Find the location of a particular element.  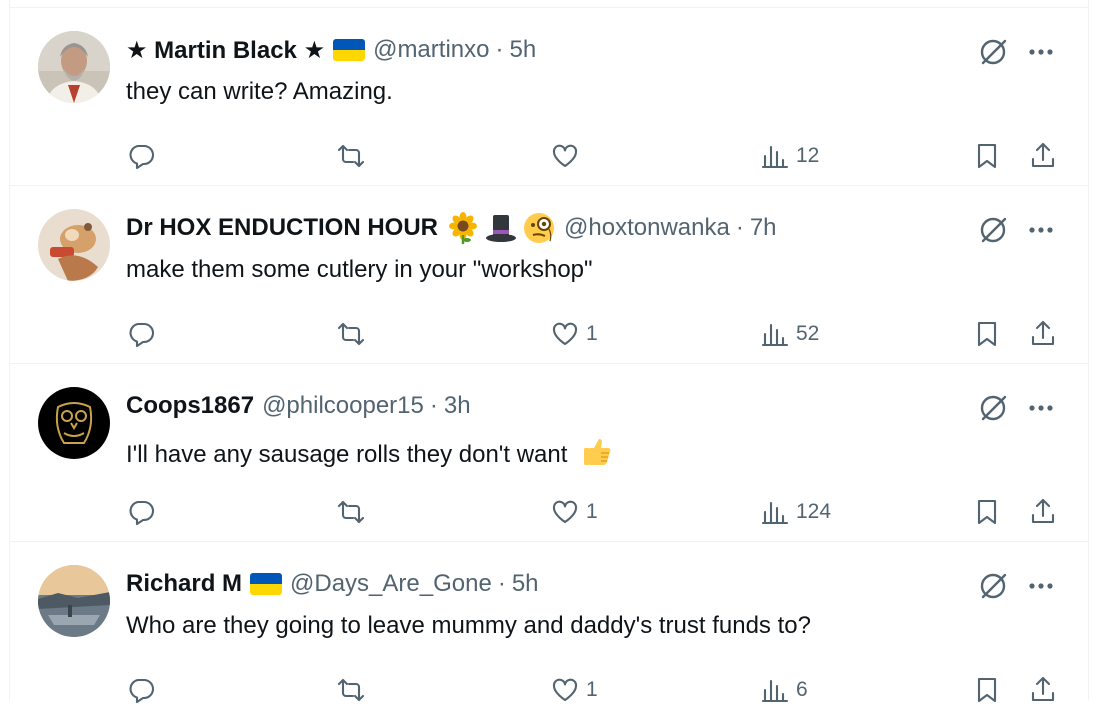

monocle-face-emoji-icon is located at coordinates (539, 228).